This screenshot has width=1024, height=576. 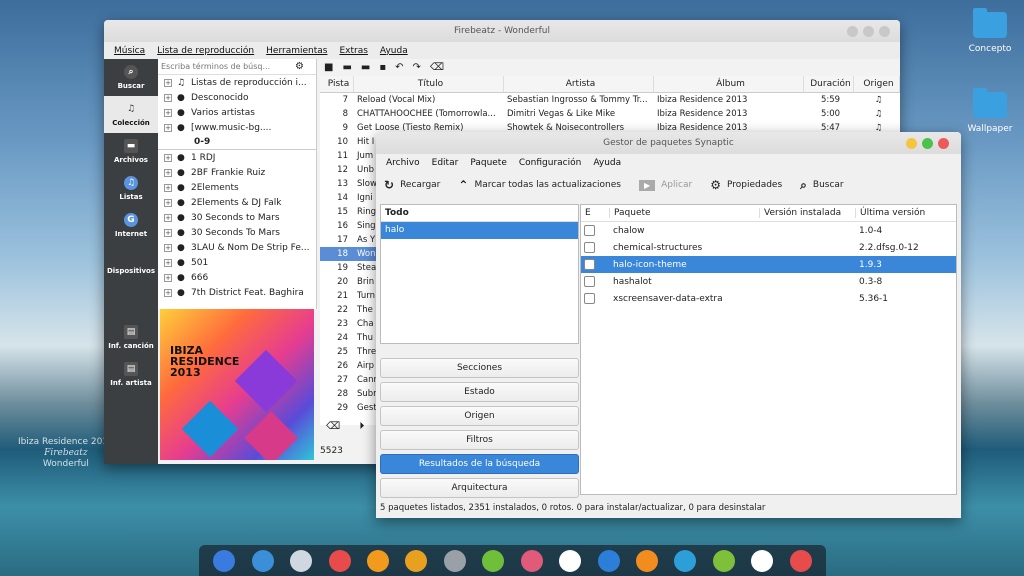 I want to click on package-row: xscreensaver-data-extra 5.36-1, so click(x=768, y=298).